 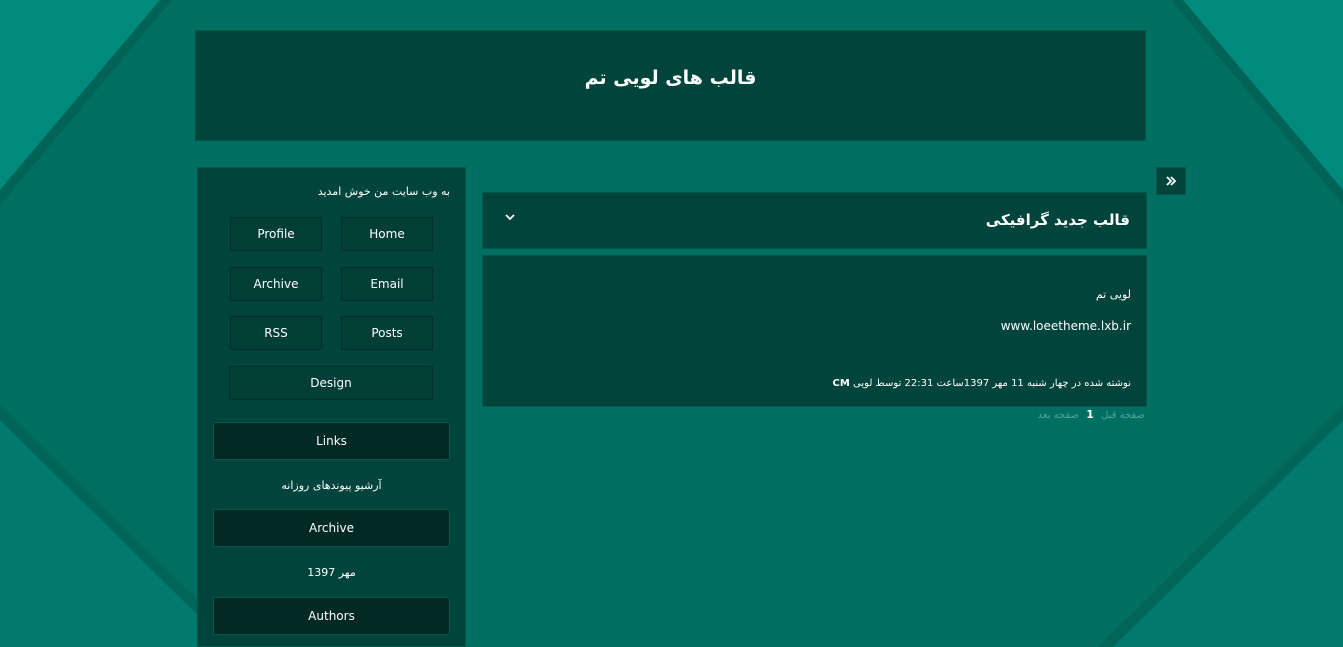 I want to click on pager-next-link: صفحه بعد, so click(x=1058, y=415).